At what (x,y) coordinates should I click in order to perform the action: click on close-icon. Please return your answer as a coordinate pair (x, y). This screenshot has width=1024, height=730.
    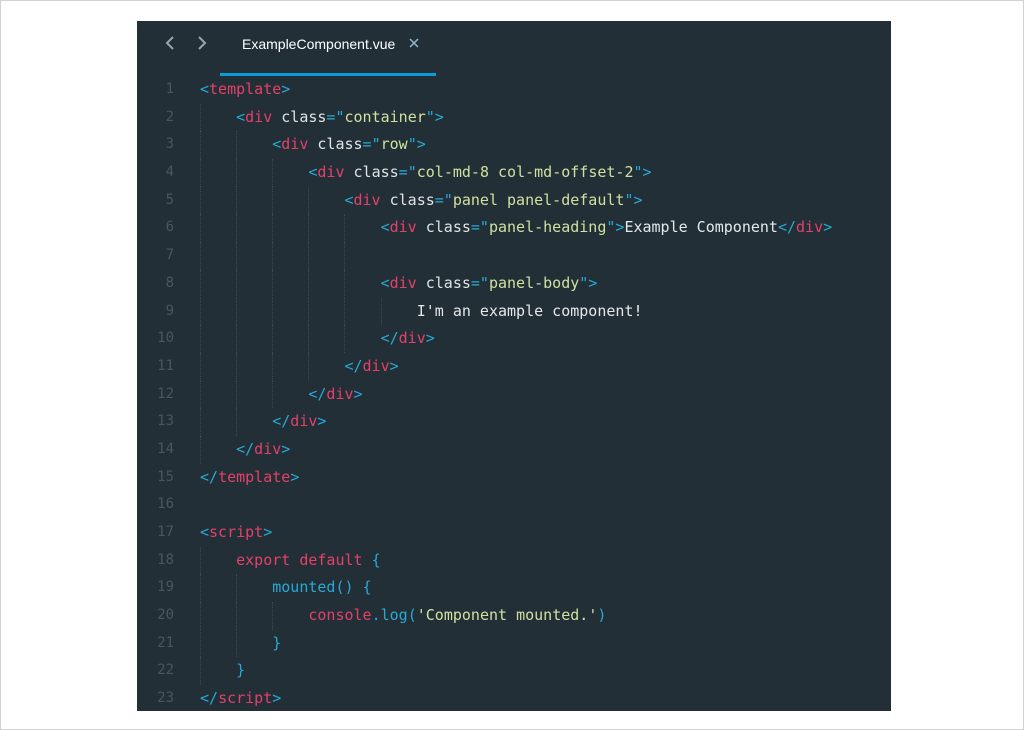
    Looking at the image, I should click on (414, 43).